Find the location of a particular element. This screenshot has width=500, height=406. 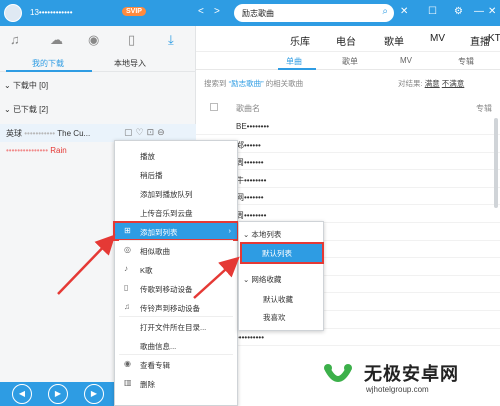

select-all-checkbox is located at coordinates (214, 107).